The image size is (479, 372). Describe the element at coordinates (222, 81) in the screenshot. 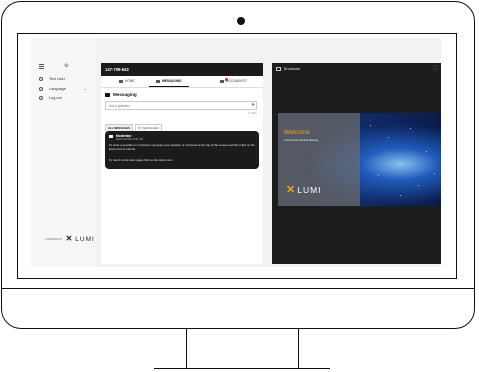

I see `documents-icon` at that location.